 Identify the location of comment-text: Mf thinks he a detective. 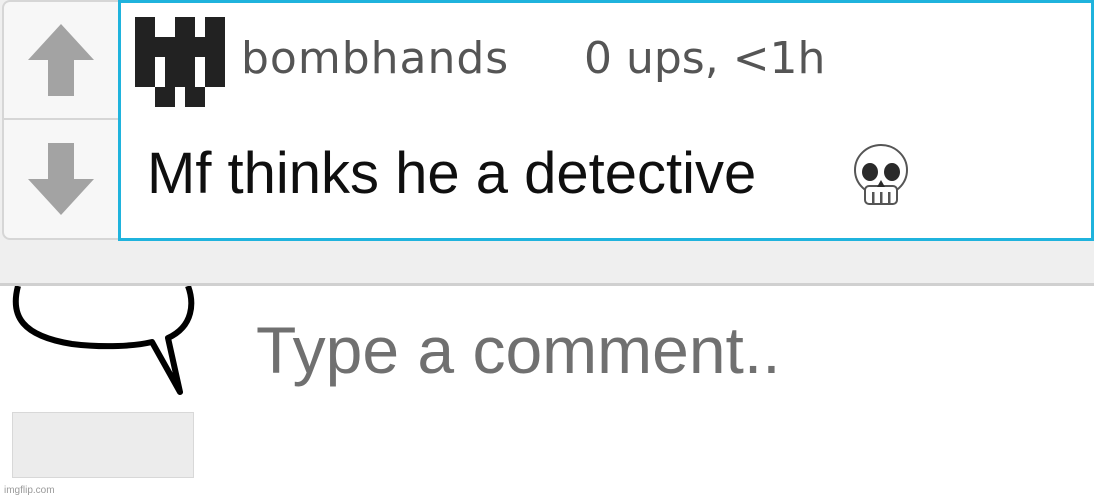
(452, 173).